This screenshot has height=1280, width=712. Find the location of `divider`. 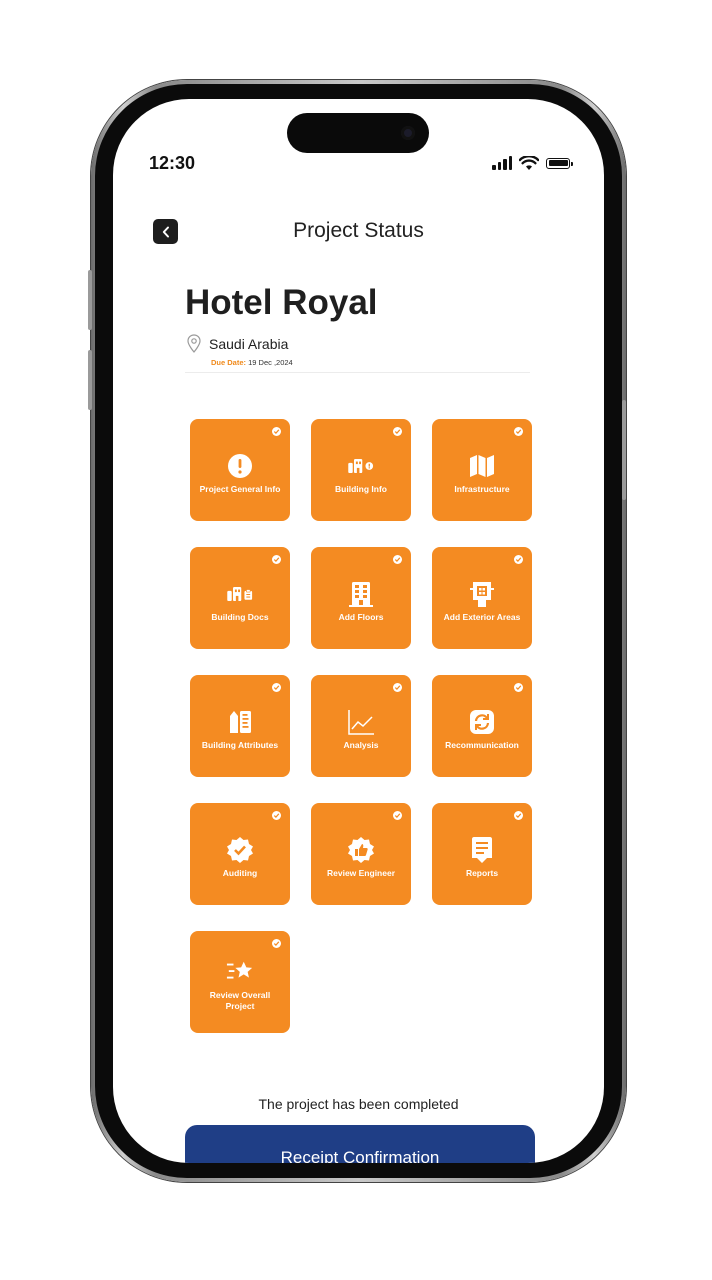

divider is located at coordinates (357, 372).